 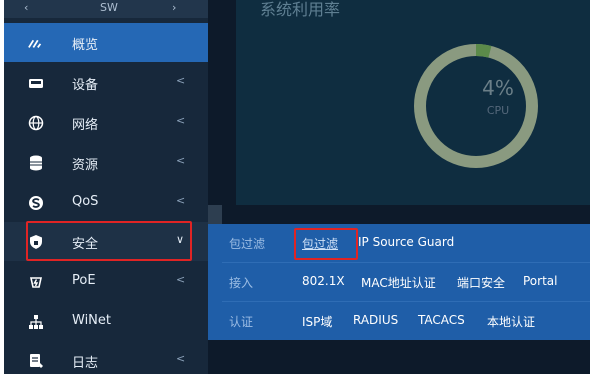 I want to click on submenu-option-mac-auth: MAC地址认证, so click(x=398, y=282).